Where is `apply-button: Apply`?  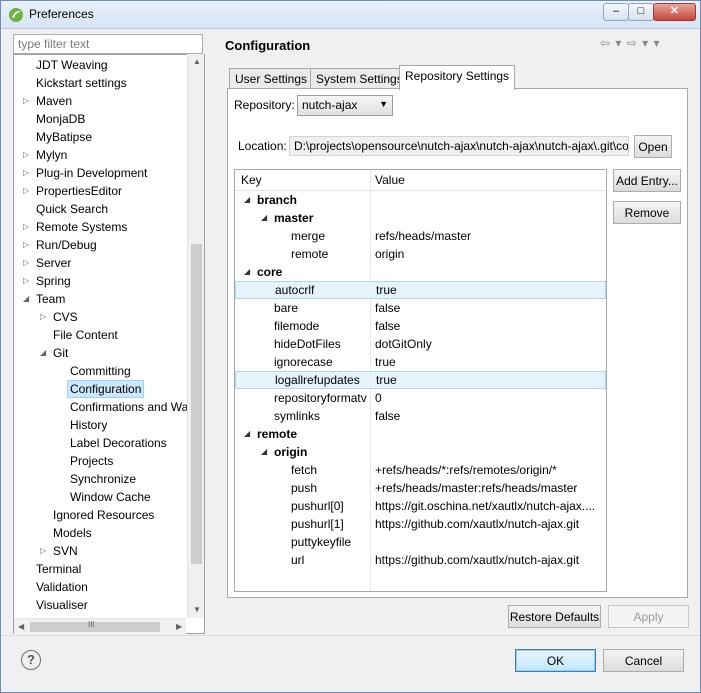
apply-button: Apply is located at coordinates (648, 616).